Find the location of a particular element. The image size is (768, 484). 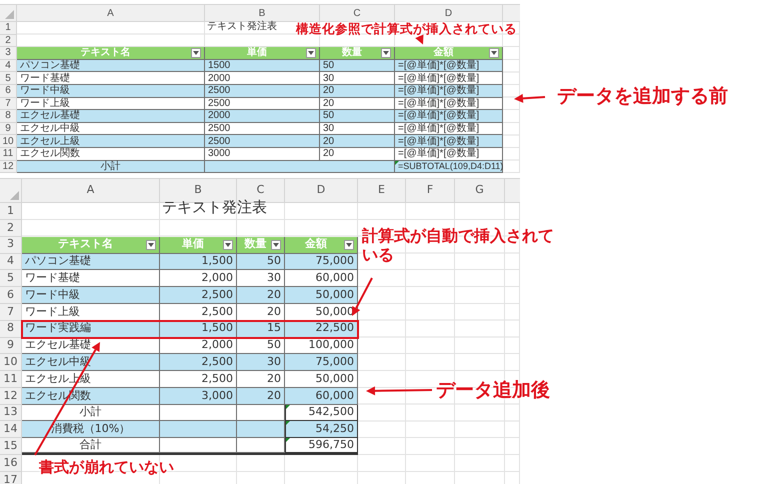

annotation-text: データを追加する前 is located at coordinates (642, 96).